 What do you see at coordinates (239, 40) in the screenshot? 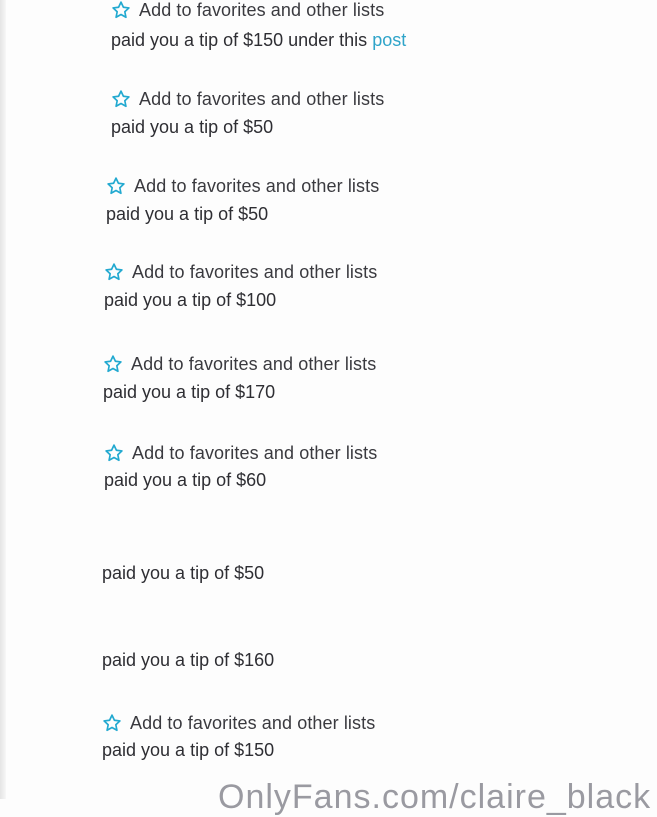
I see `tip-text: paid you a tip of $150 under this` at bounding box center [239, 40].